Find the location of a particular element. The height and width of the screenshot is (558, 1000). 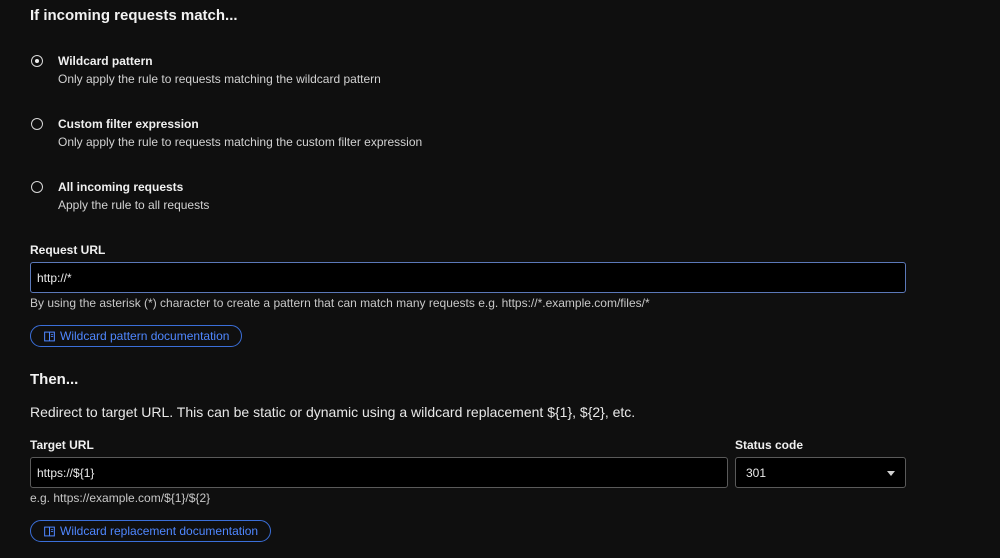

docs-button-label: Wildcard replacement documentation is located at coordinates (159, 531).